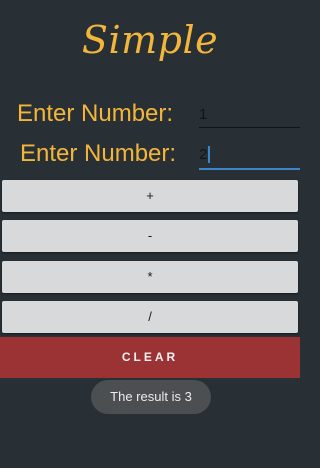  What do you see at coordinates (150, 196) in the screenshot?
I see `add-button: +` at bounding box center [150, 196].